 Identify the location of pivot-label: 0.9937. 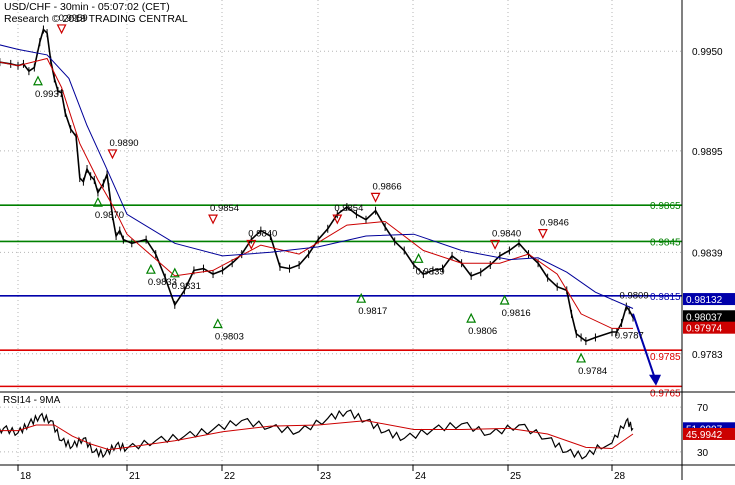
(49, 94).